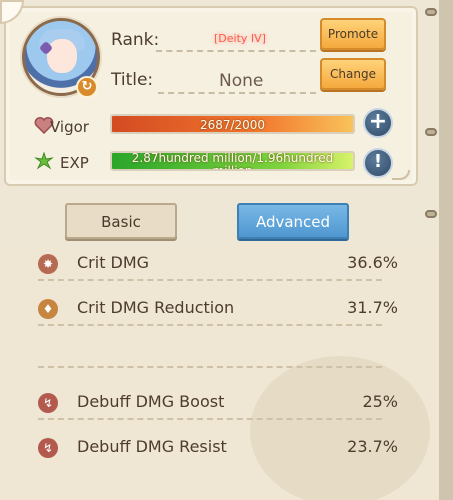  What do you see at coordinates (151, 401) in the screenshot?
I see `stat-name: Debuff DMG Boost` at bounding box center [151, 401].